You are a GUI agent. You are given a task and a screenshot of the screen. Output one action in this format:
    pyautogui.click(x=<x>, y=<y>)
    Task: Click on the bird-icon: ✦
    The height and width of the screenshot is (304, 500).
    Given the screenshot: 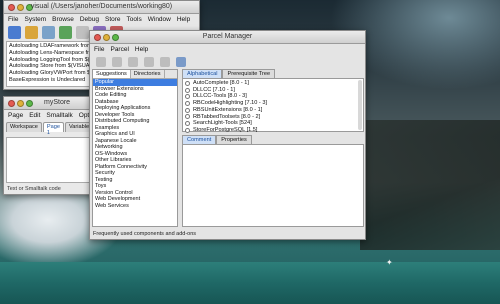 What is the action you would take?
    pyautogui.click(x=389, y=262)
    